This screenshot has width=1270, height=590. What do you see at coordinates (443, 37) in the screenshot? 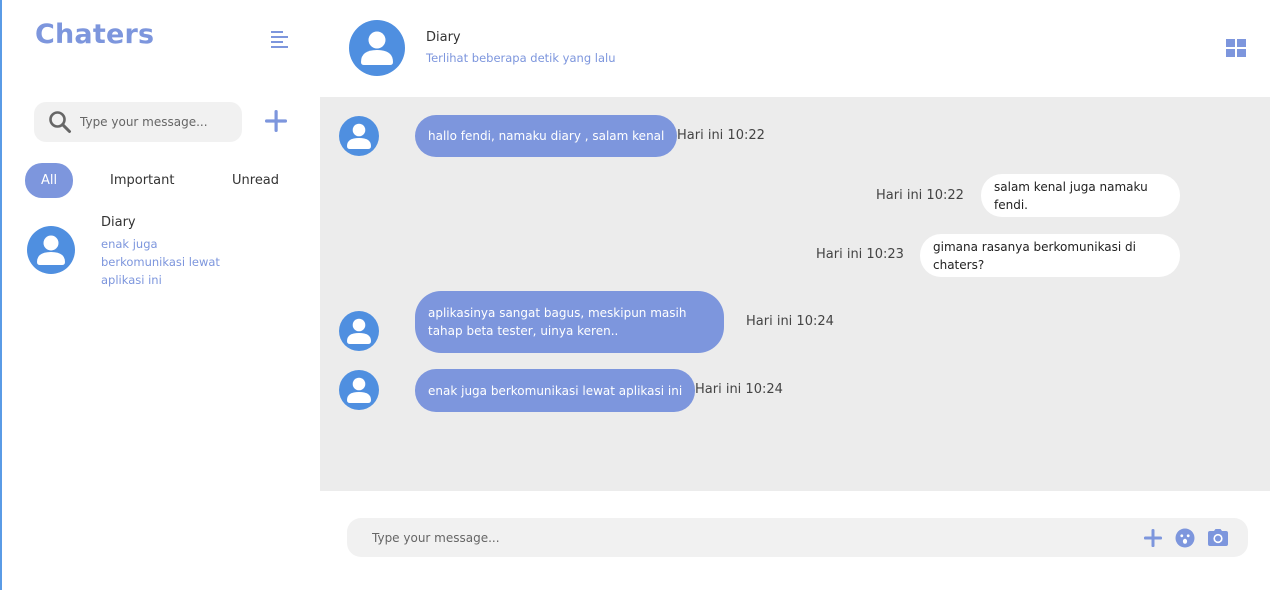
I see `contact-name: Diary` at bounding box center [443, 37].